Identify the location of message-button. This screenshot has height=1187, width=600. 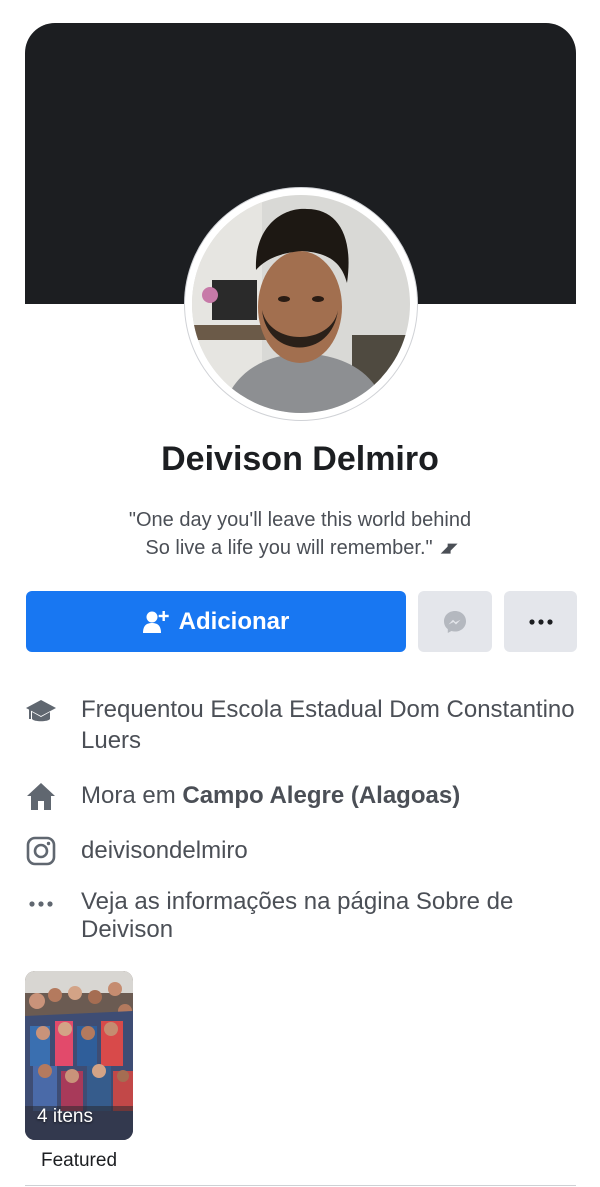
(455, 621).